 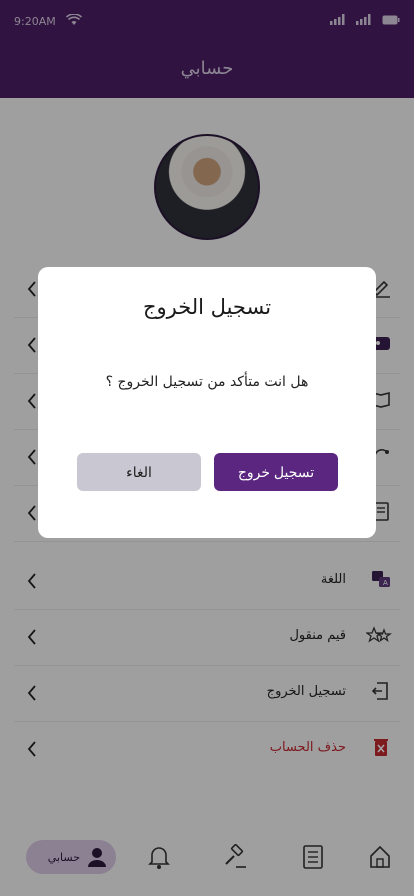 I want to click on dialog-title: تسجيل الخروج, so click(x=207, y=307).